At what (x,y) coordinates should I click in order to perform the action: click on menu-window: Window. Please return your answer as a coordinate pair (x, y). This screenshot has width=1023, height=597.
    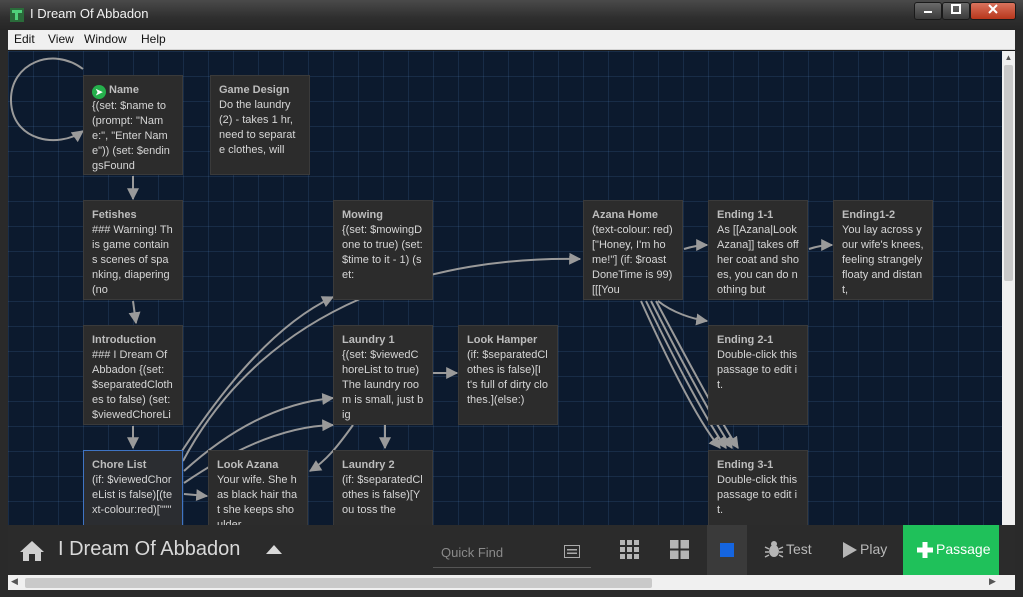
    Looking at the image, I should click on (105, 39).